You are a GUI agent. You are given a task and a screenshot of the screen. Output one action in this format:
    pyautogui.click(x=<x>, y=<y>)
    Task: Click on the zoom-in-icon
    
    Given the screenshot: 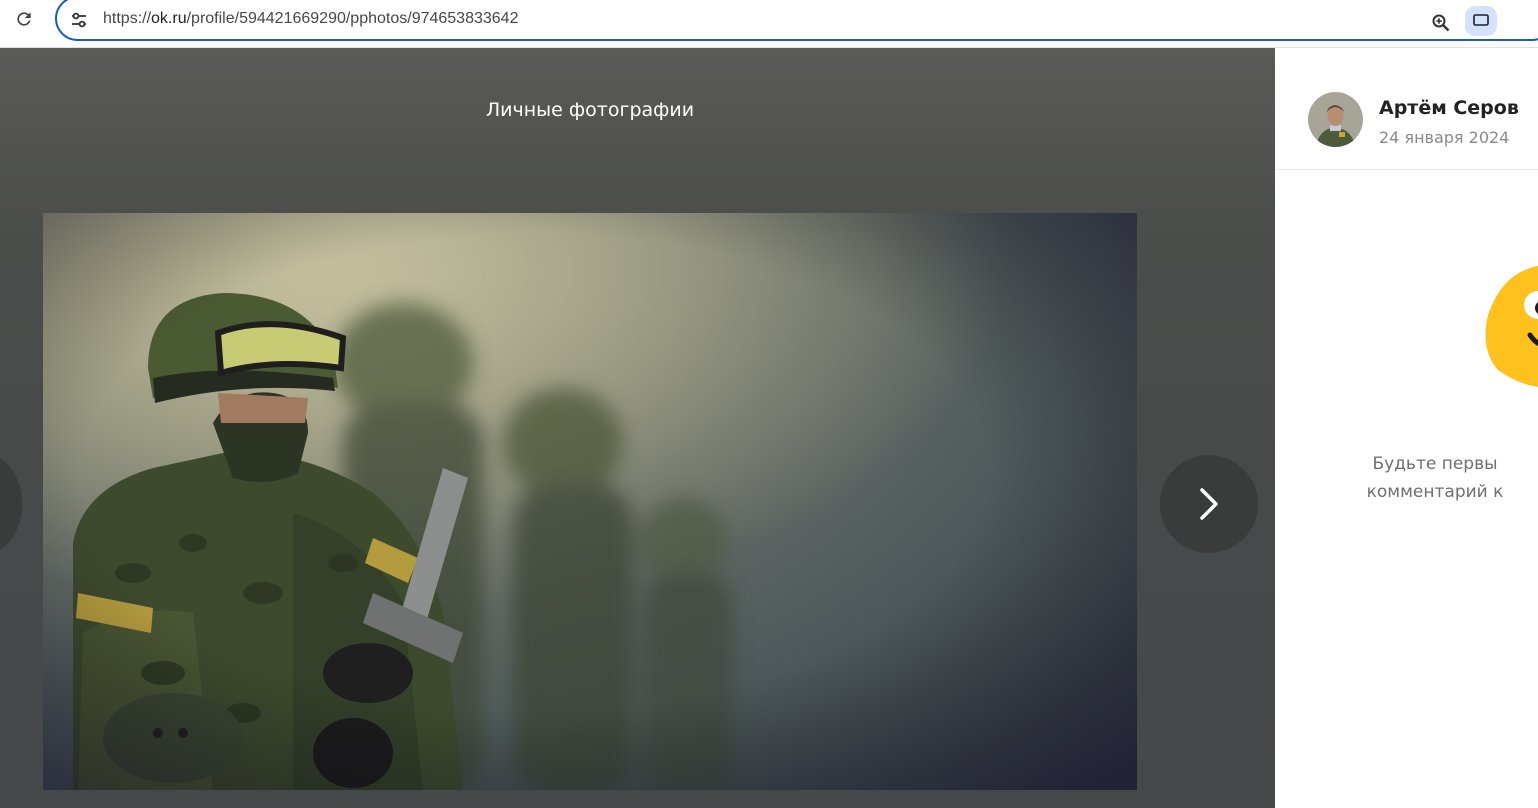 What is the action you would take?
    pyautogui.click(x=1441, y=23)
    